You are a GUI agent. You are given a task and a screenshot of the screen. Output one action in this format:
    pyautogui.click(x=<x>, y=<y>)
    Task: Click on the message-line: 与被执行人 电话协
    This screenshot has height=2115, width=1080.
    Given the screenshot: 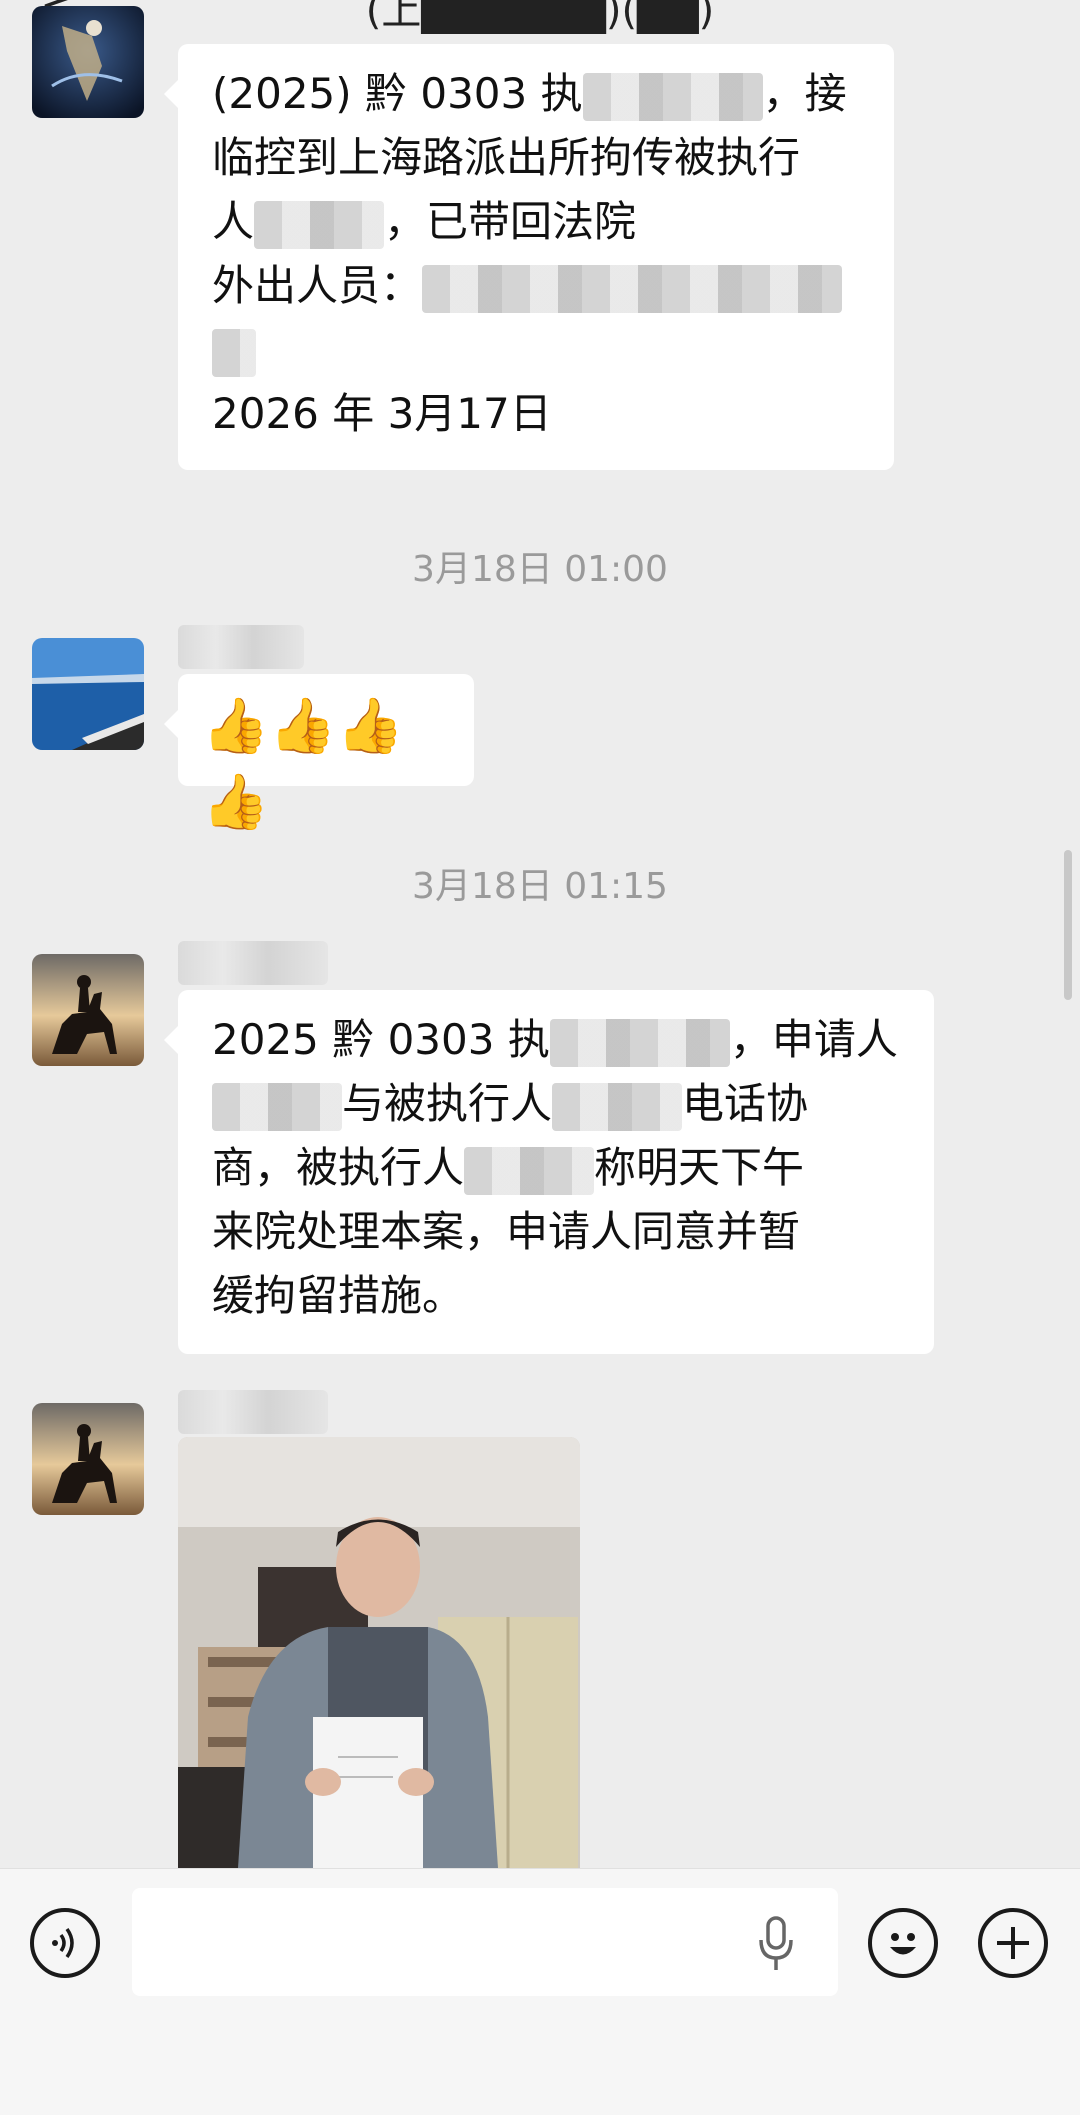 What is the action you would take?
    pyautogui.click(x=558, y=1104)
    